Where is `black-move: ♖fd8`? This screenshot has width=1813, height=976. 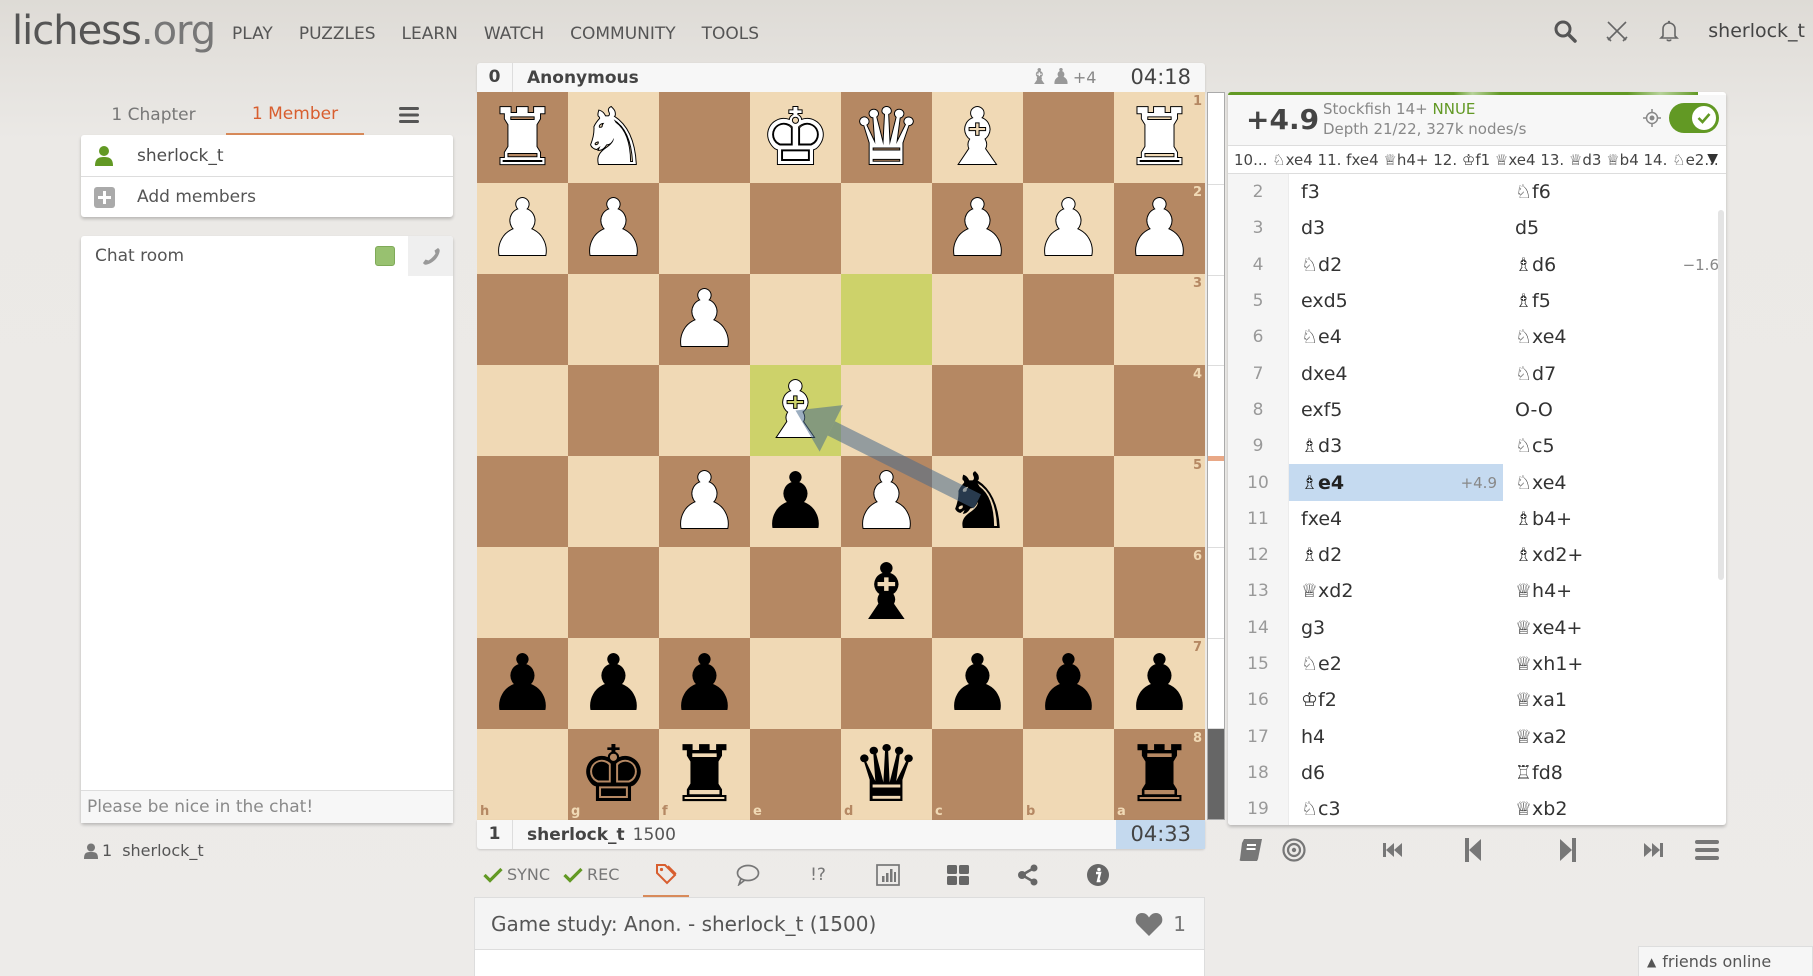 black-move: ♖fd8 is located at coordinates (1614, 773).